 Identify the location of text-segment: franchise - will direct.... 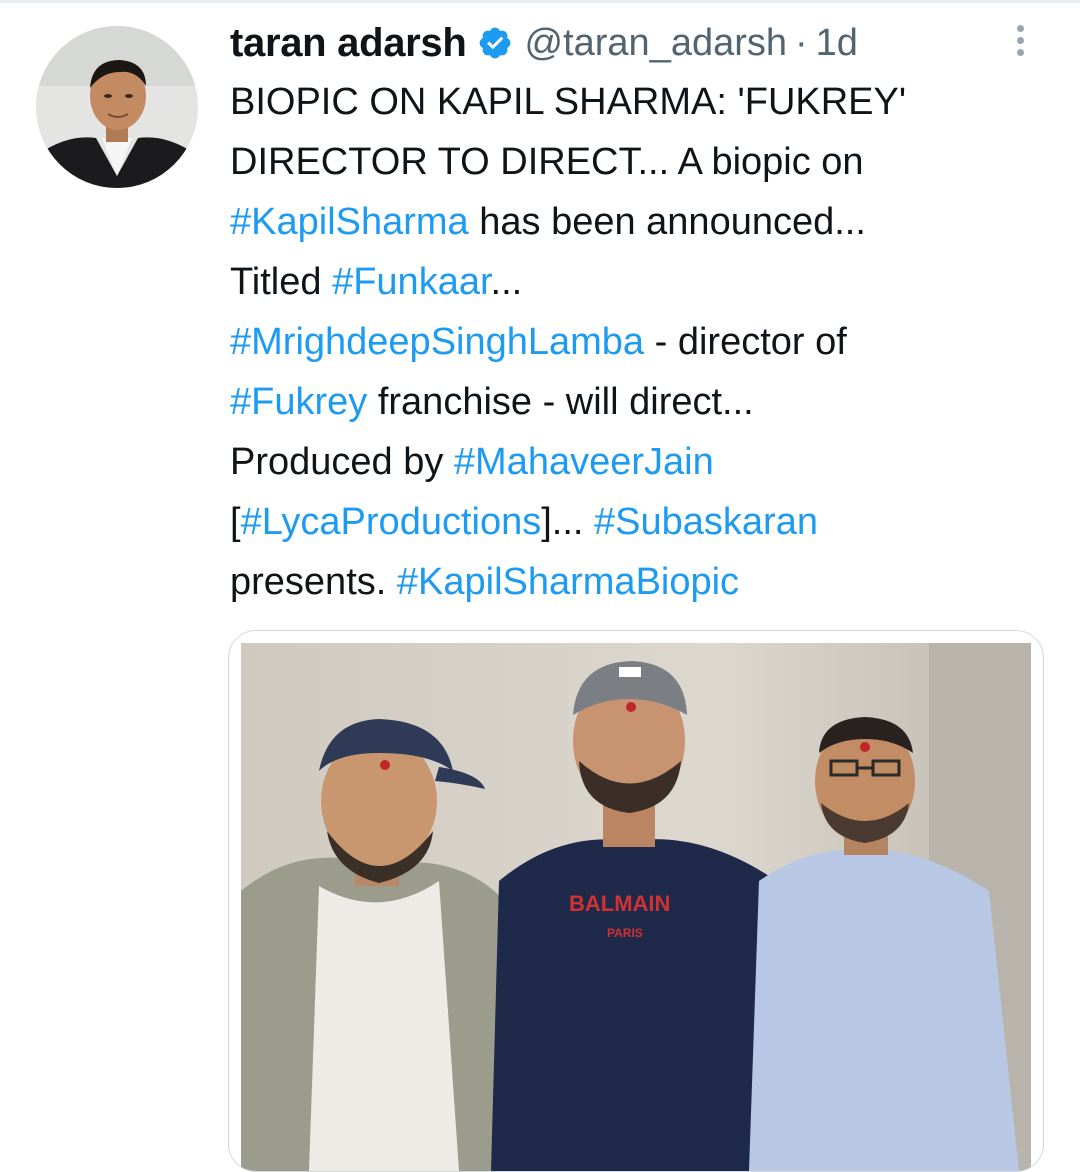
(560, 402).